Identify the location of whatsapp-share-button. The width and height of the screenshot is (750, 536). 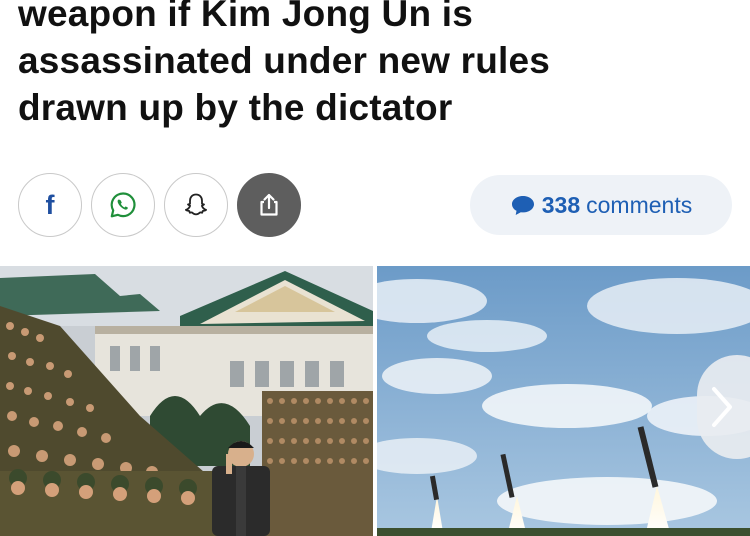
(123, 205).